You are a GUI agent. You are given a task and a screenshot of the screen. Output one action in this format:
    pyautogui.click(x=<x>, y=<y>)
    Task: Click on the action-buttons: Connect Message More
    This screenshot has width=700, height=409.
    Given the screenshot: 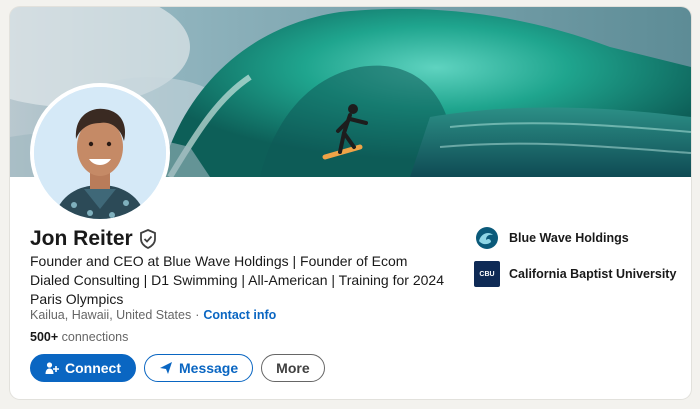 What is the action you would take?
    pyautogui.click(x=177, y=368)
    